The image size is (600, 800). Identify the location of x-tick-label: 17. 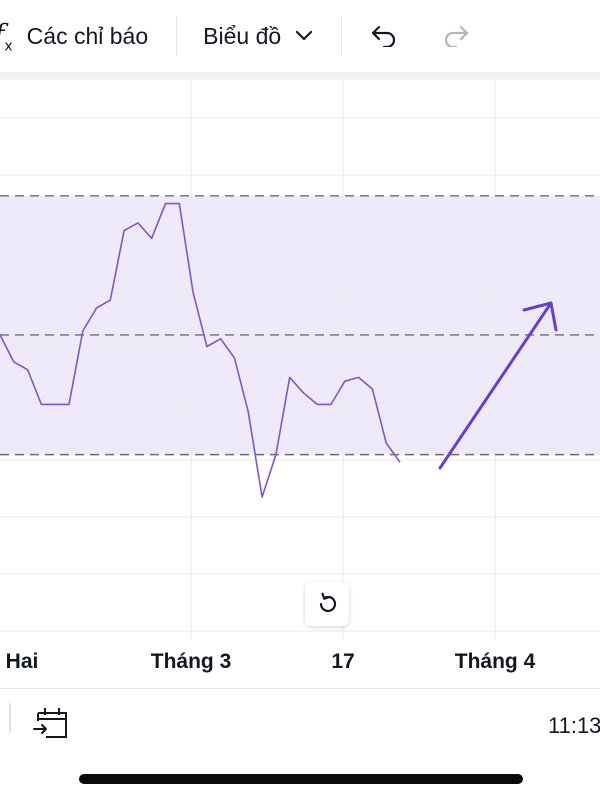
(343, 661).